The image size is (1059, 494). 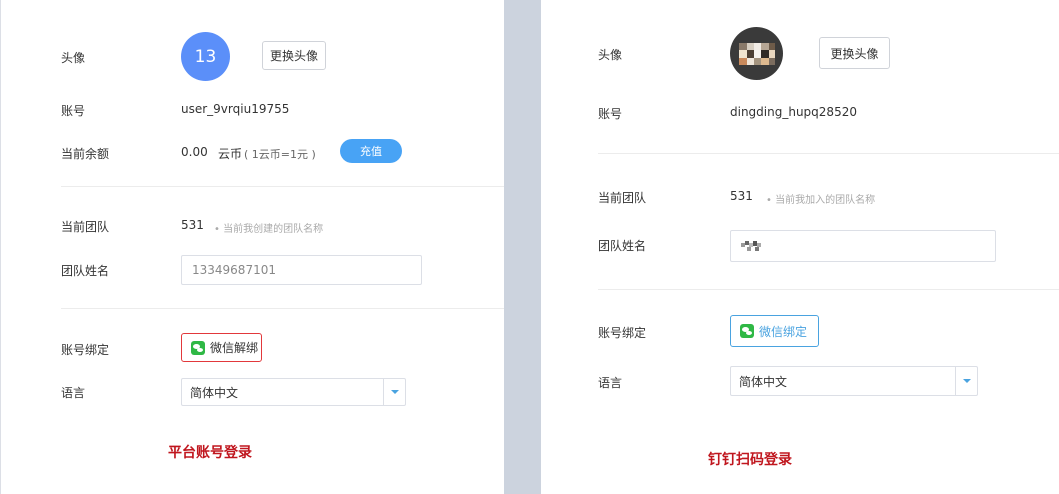 What do you see at coordinates (280, 154) in the screenshot?
I see `balance-rate: ( 1云币=1元 )` at bounding box center [280, 154].